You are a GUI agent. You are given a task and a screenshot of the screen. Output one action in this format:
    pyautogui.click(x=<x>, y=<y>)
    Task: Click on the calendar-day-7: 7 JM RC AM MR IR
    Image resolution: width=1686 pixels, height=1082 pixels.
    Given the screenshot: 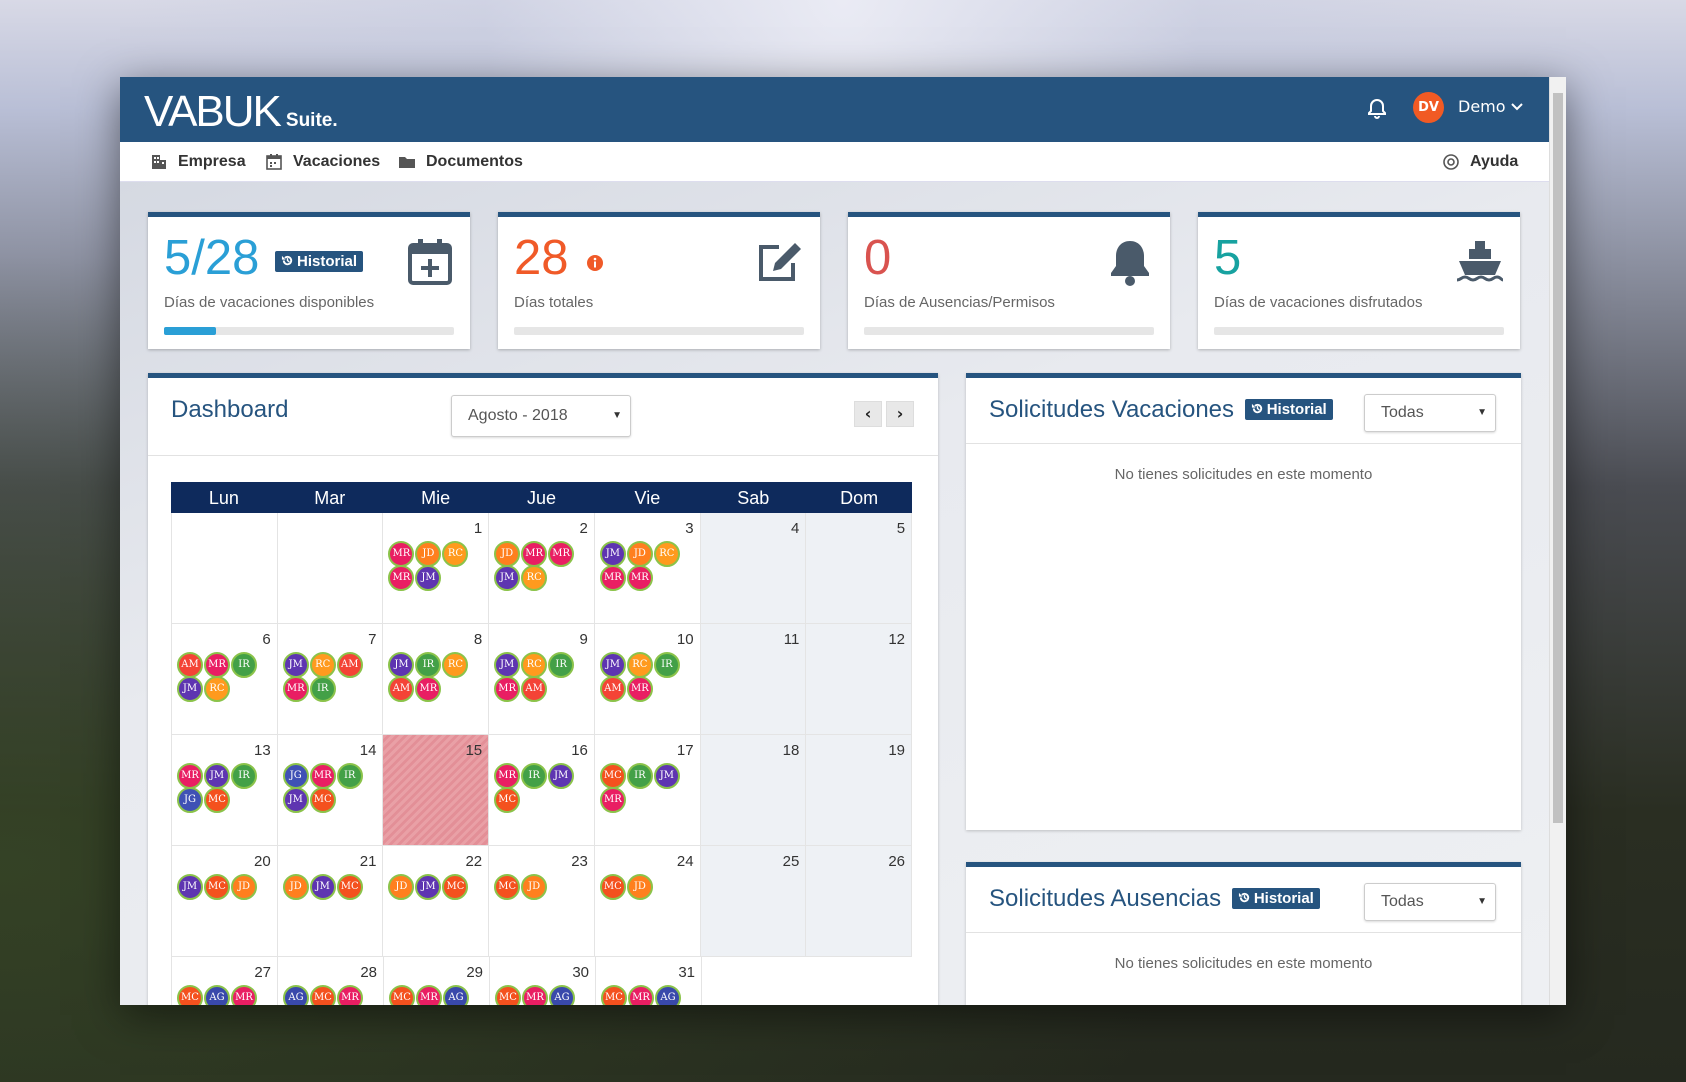 What is the action you would take?
    pyautogui.click(x=330, y=679)
    